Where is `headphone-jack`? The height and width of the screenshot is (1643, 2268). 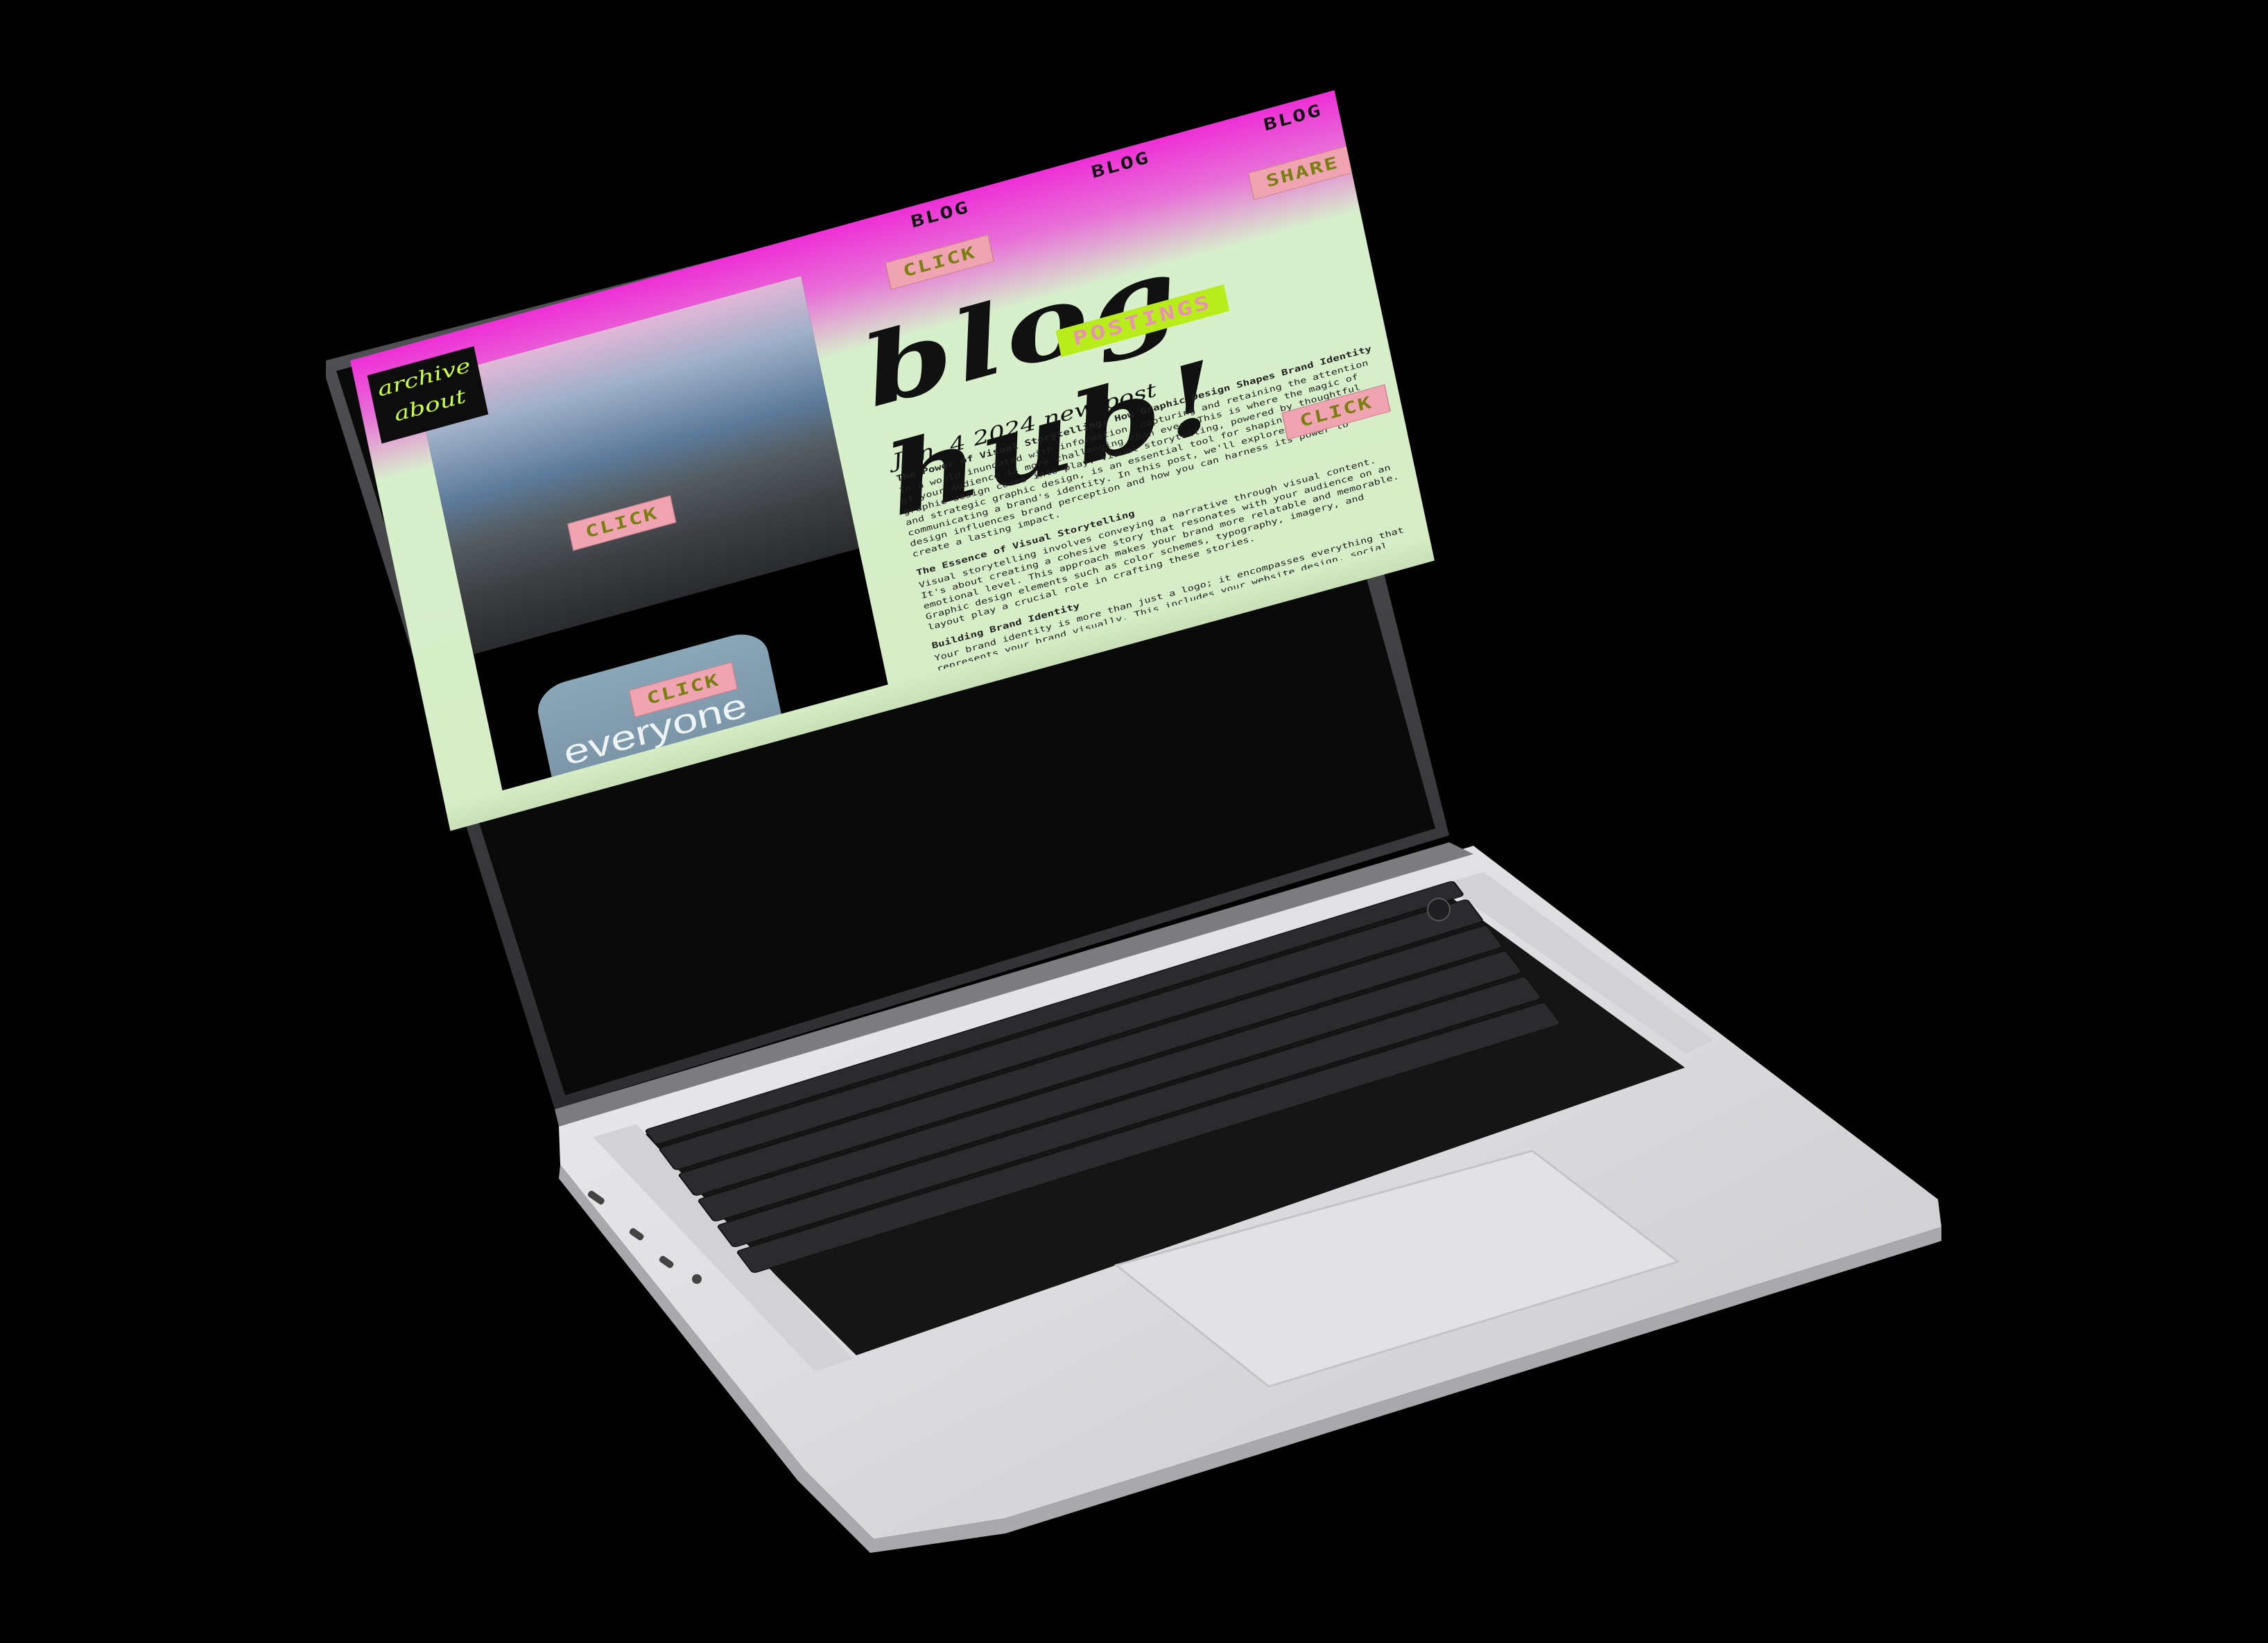 headphone-jack is located at coordinates (697, 1279).